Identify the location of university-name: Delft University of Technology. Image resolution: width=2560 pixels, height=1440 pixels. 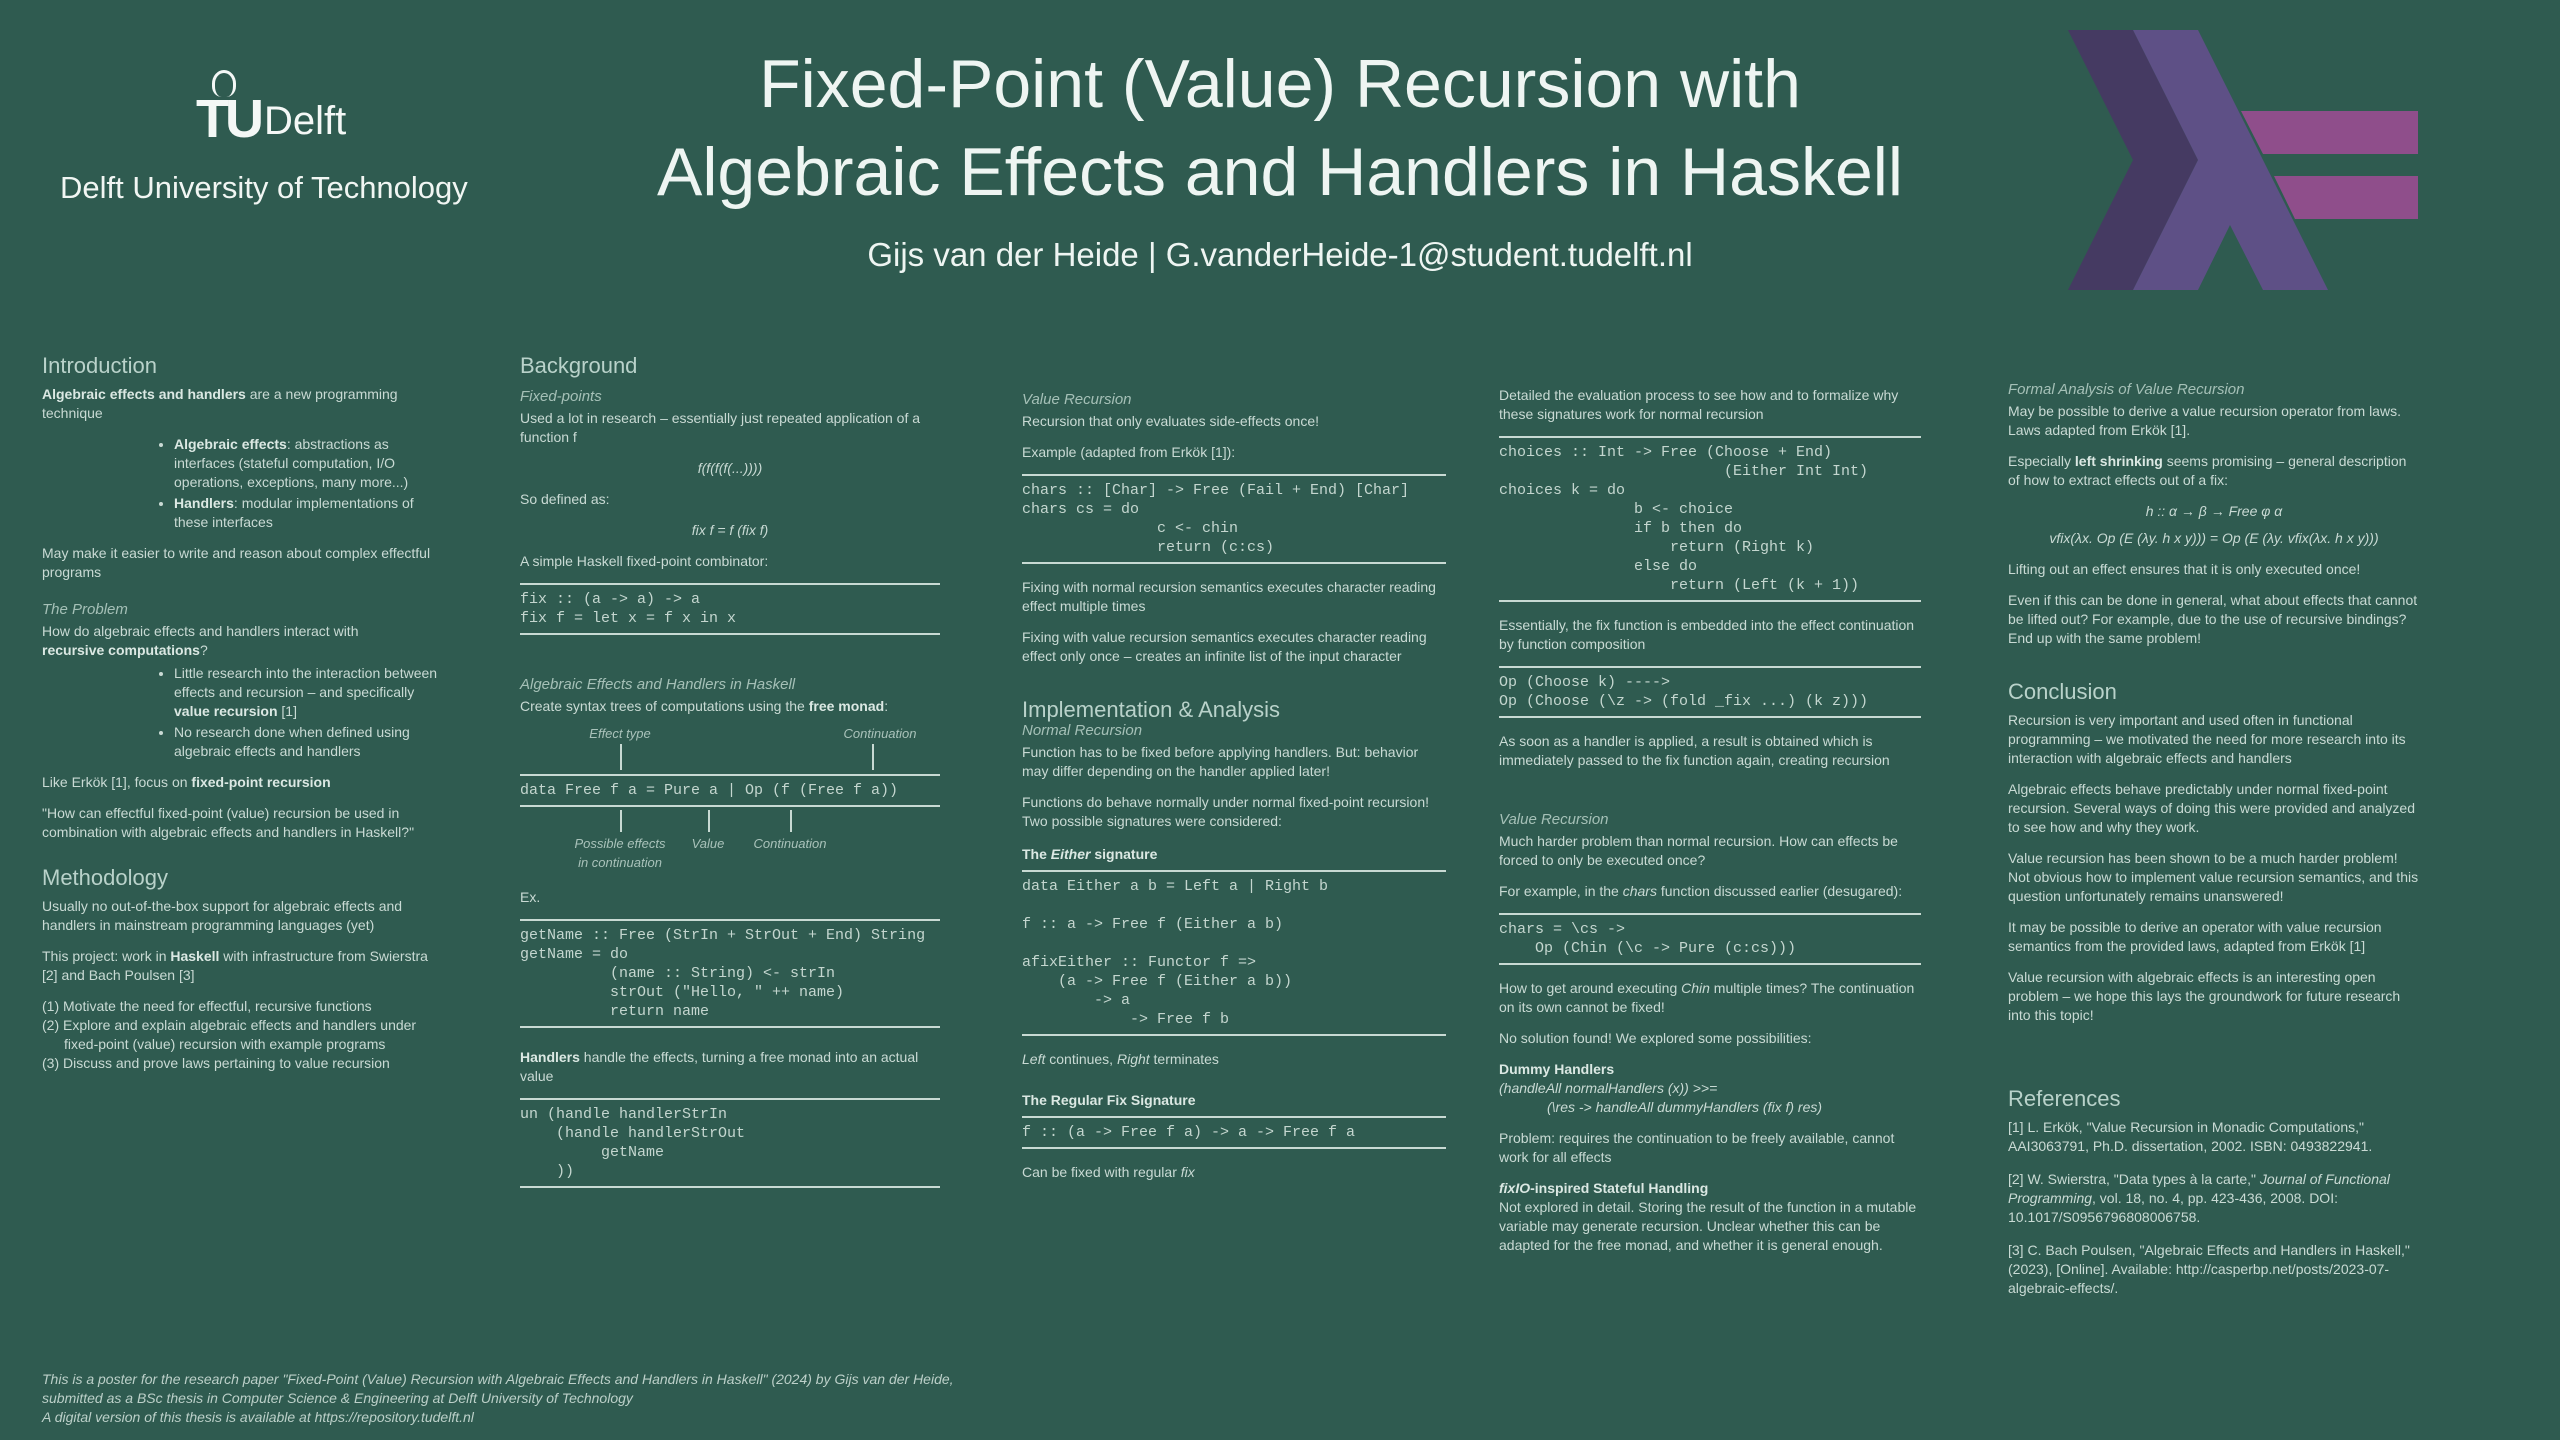
(264, 187).